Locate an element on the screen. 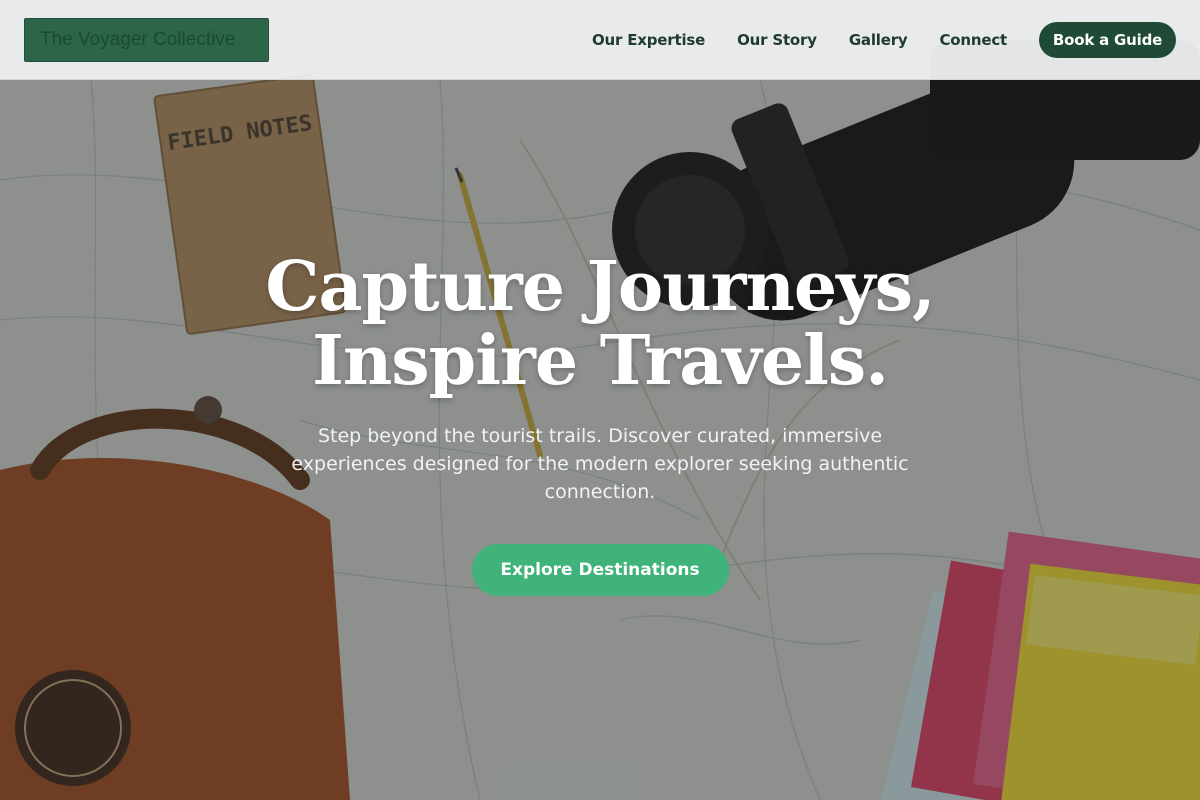 This screenshot has width=1200, height=800. nav-link-connect: Connect is located at coordinates (973, 40).